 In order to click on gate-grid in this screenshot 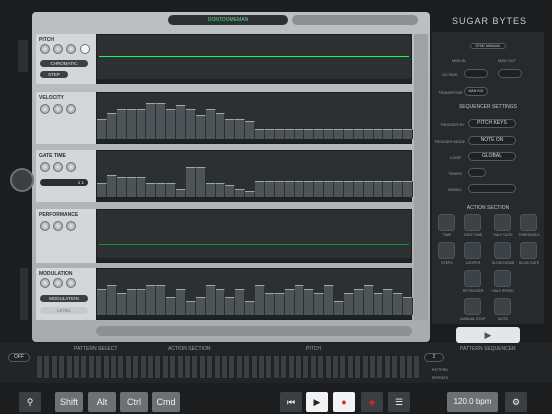, I will do `click(254, 176)`.